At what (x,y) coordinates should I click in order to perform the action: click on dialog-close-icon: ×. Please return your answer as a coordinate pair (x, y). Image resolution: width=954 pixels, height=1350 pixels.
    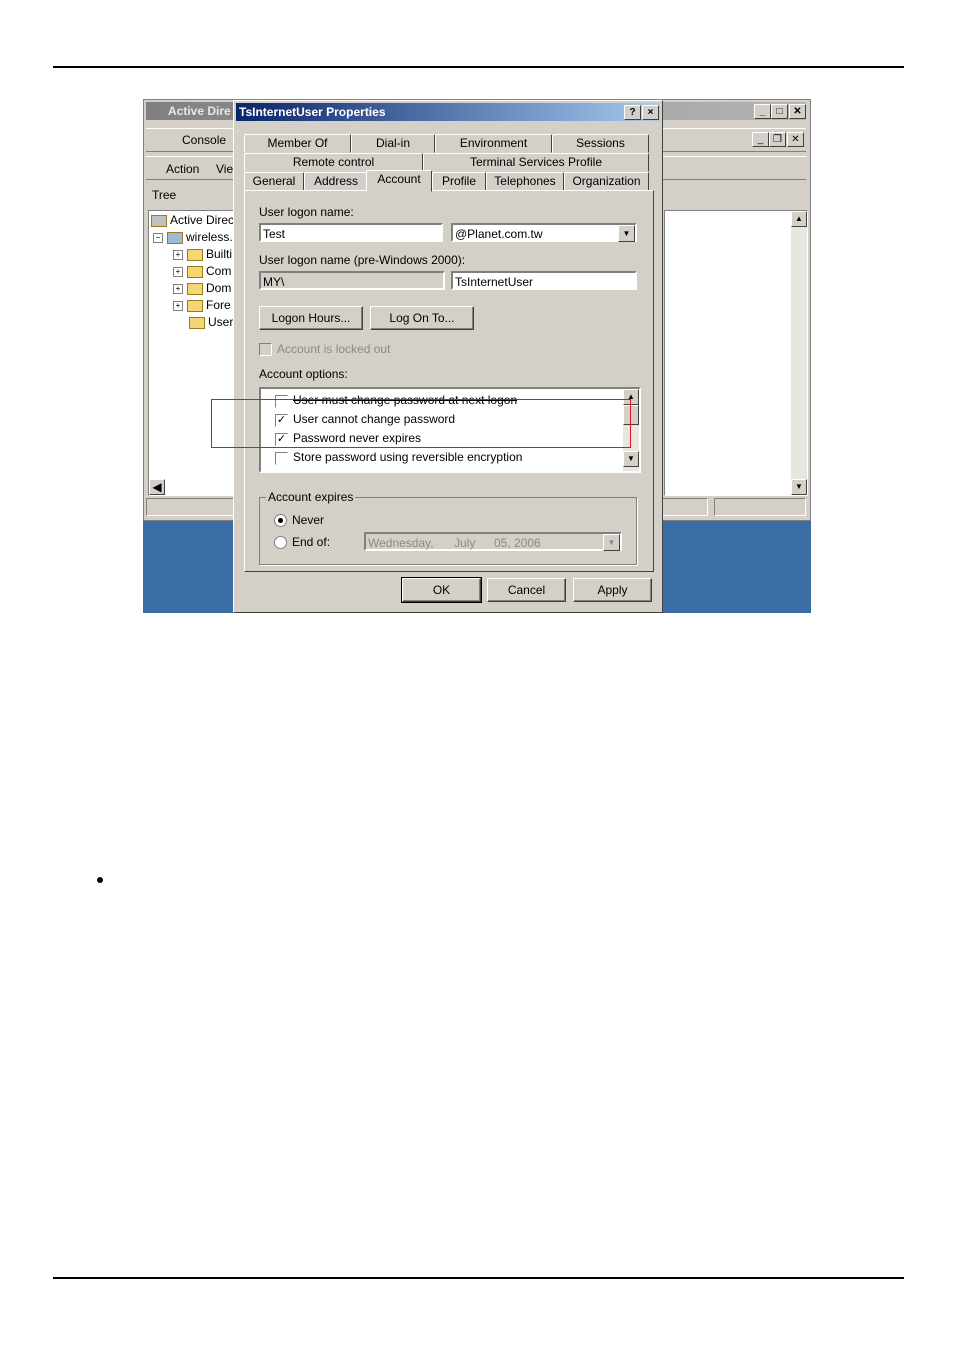
    Looking at the image, I should click on (650, 112).